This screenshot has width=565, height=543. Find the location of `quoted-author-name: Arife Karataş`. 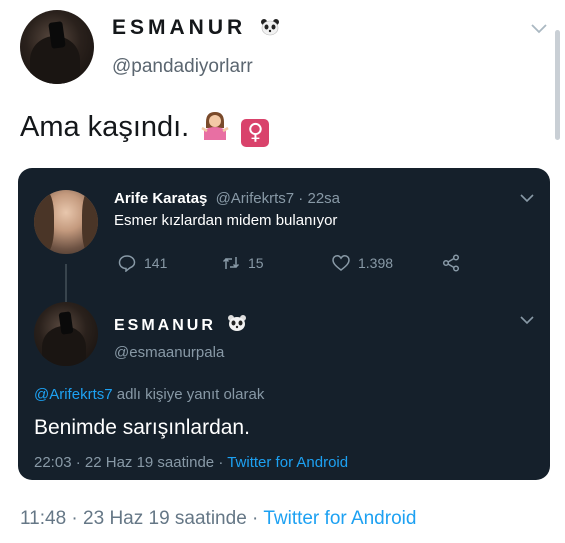

quoted-author-name: Arife Karataş is located at coordinates (161, 198).